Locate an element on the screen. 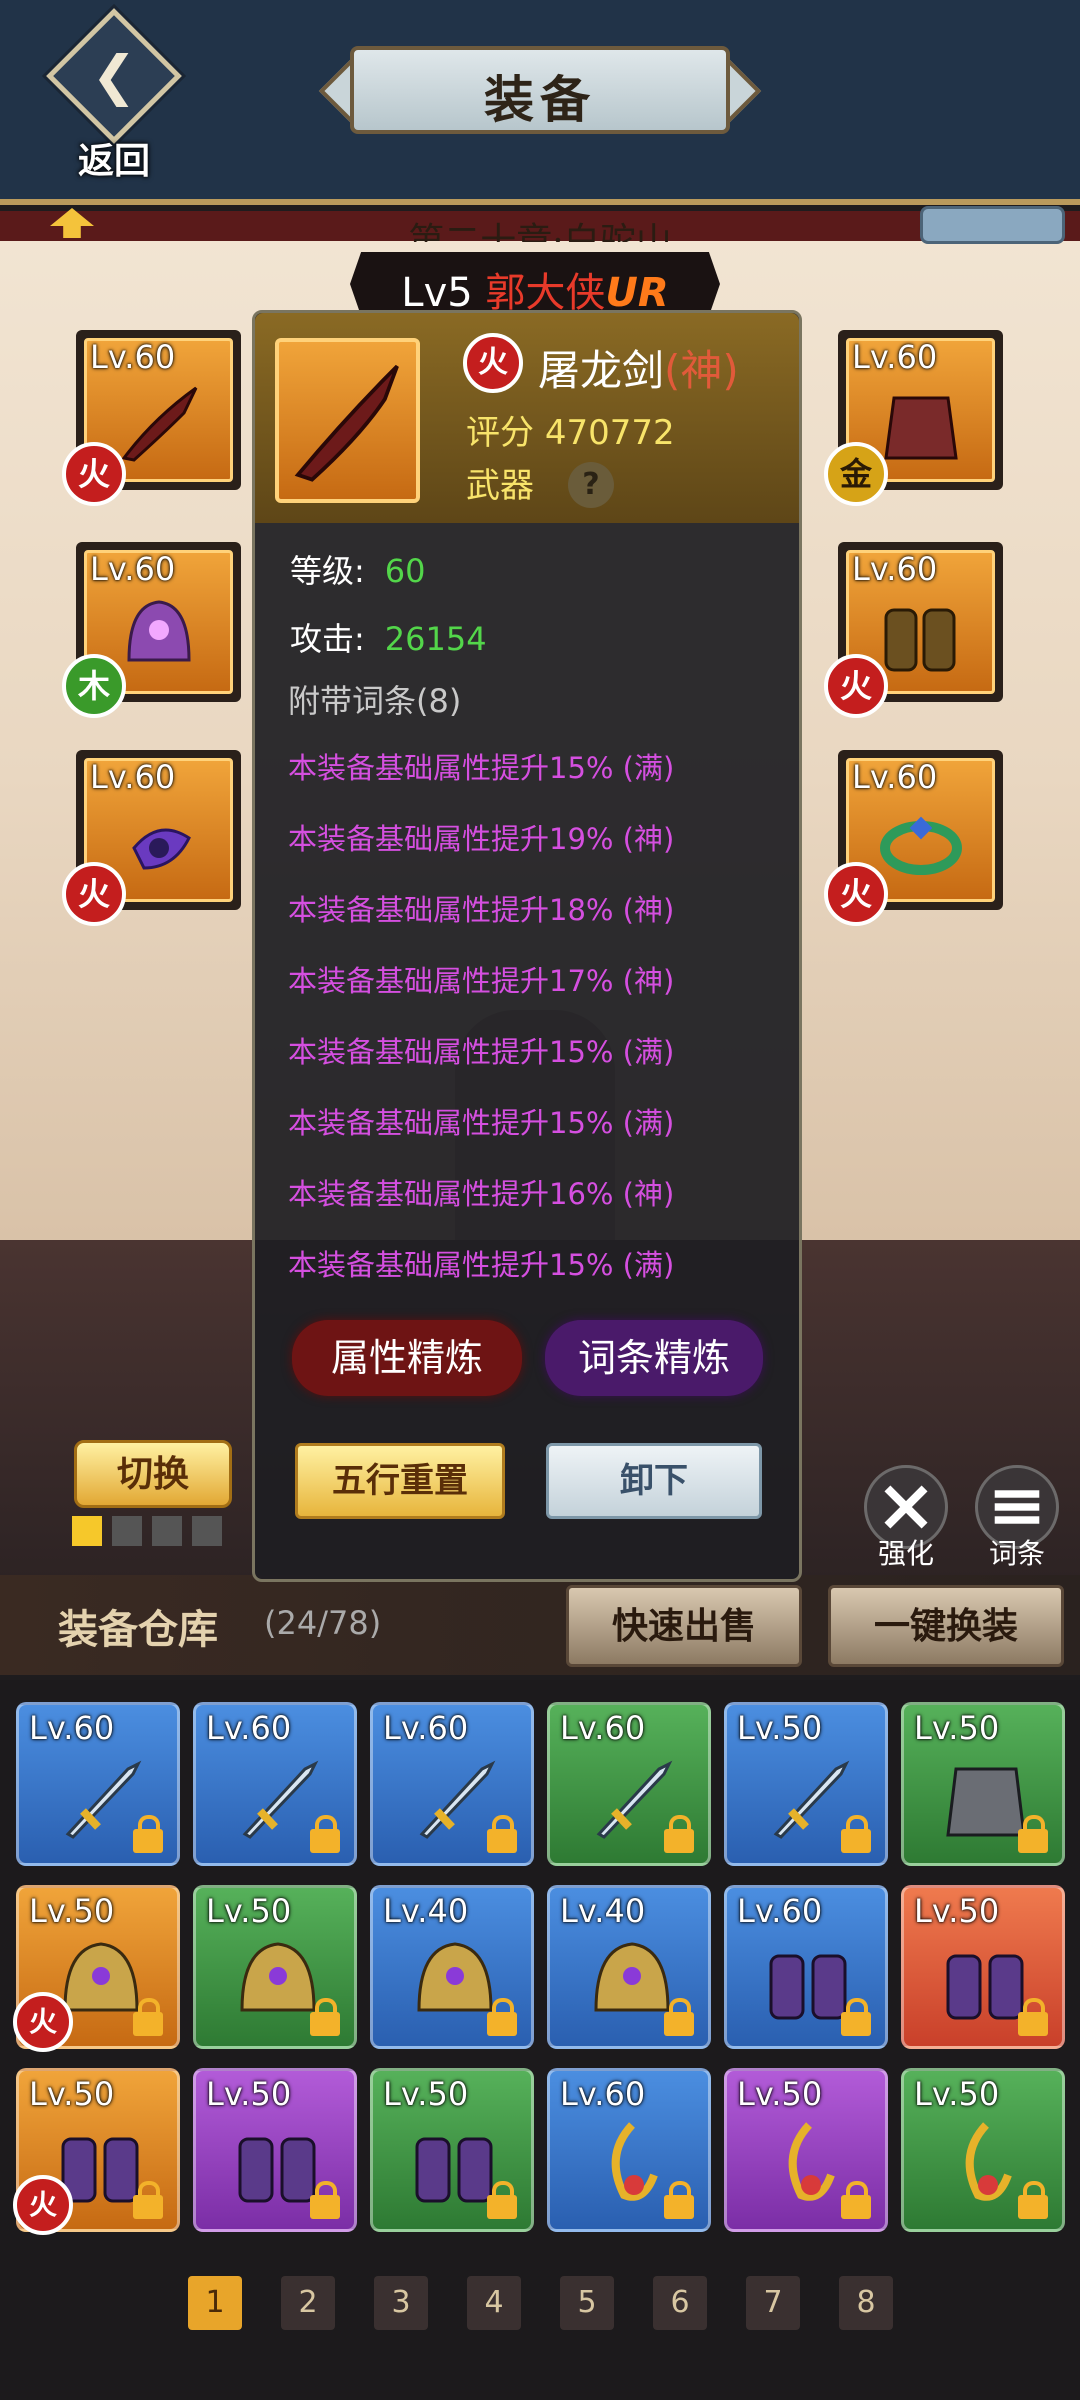 The image size is (1080, 2400). equip-slot-armor: Lv.60 金 is located at coordinates (913, 418).